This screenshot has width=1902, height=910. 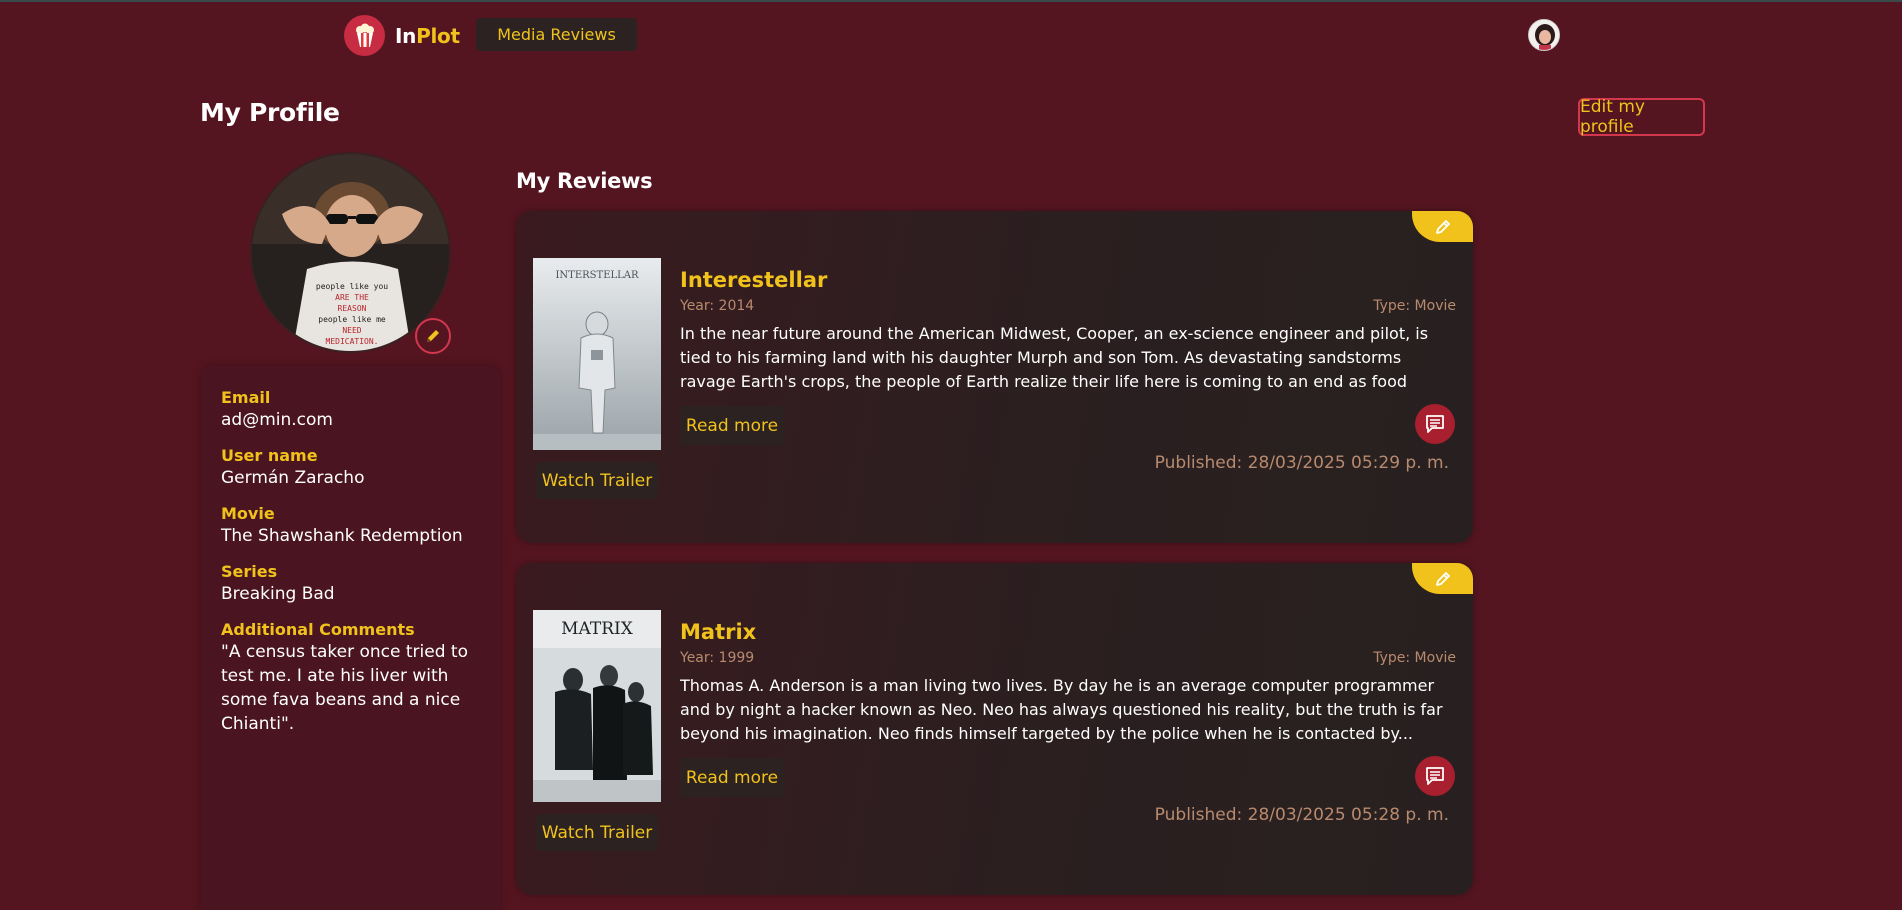 I want to click on username-section: User name Germán Zaracho, so click(x=350, y=468).